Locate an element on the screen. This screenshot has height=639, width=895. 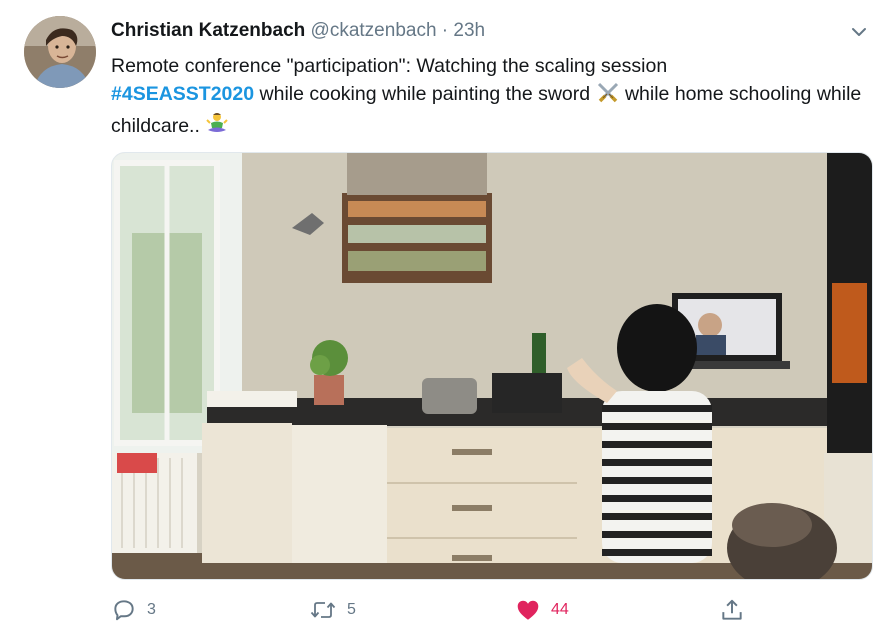
chevron-down-icon is located at coordinates (859, 32).